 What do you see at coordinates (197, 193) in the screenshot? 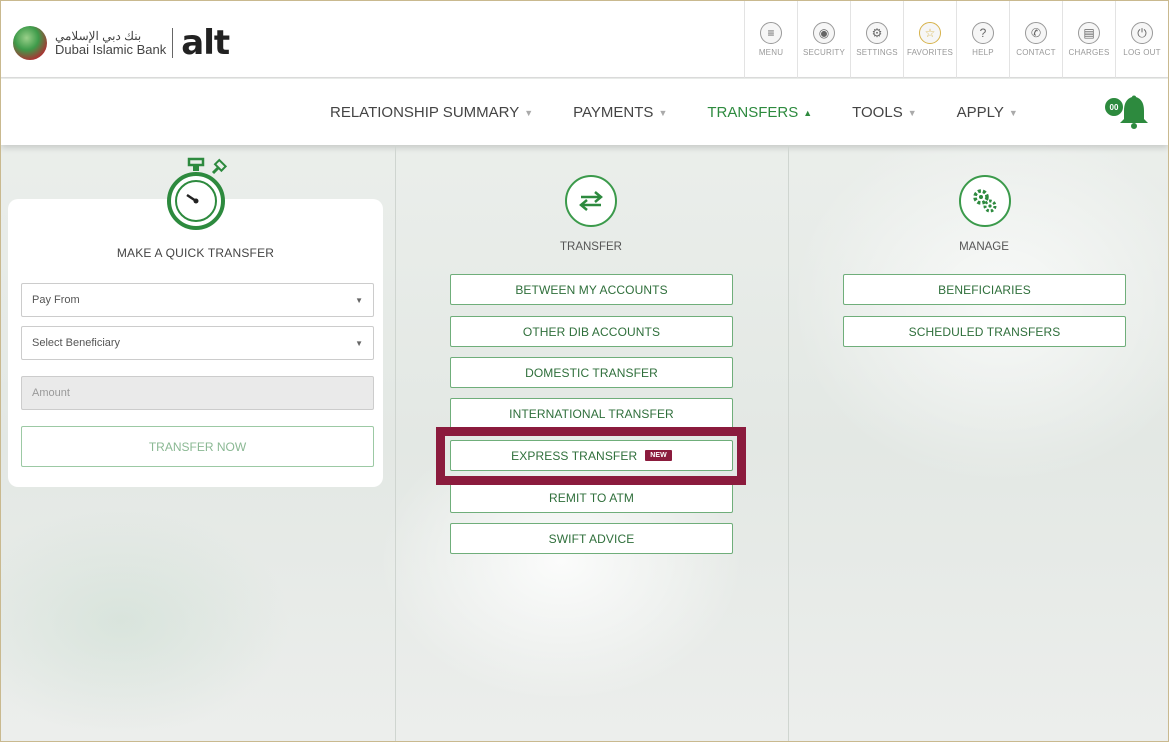
I see `stopwatch-icon` at bounding box center [197, 193].